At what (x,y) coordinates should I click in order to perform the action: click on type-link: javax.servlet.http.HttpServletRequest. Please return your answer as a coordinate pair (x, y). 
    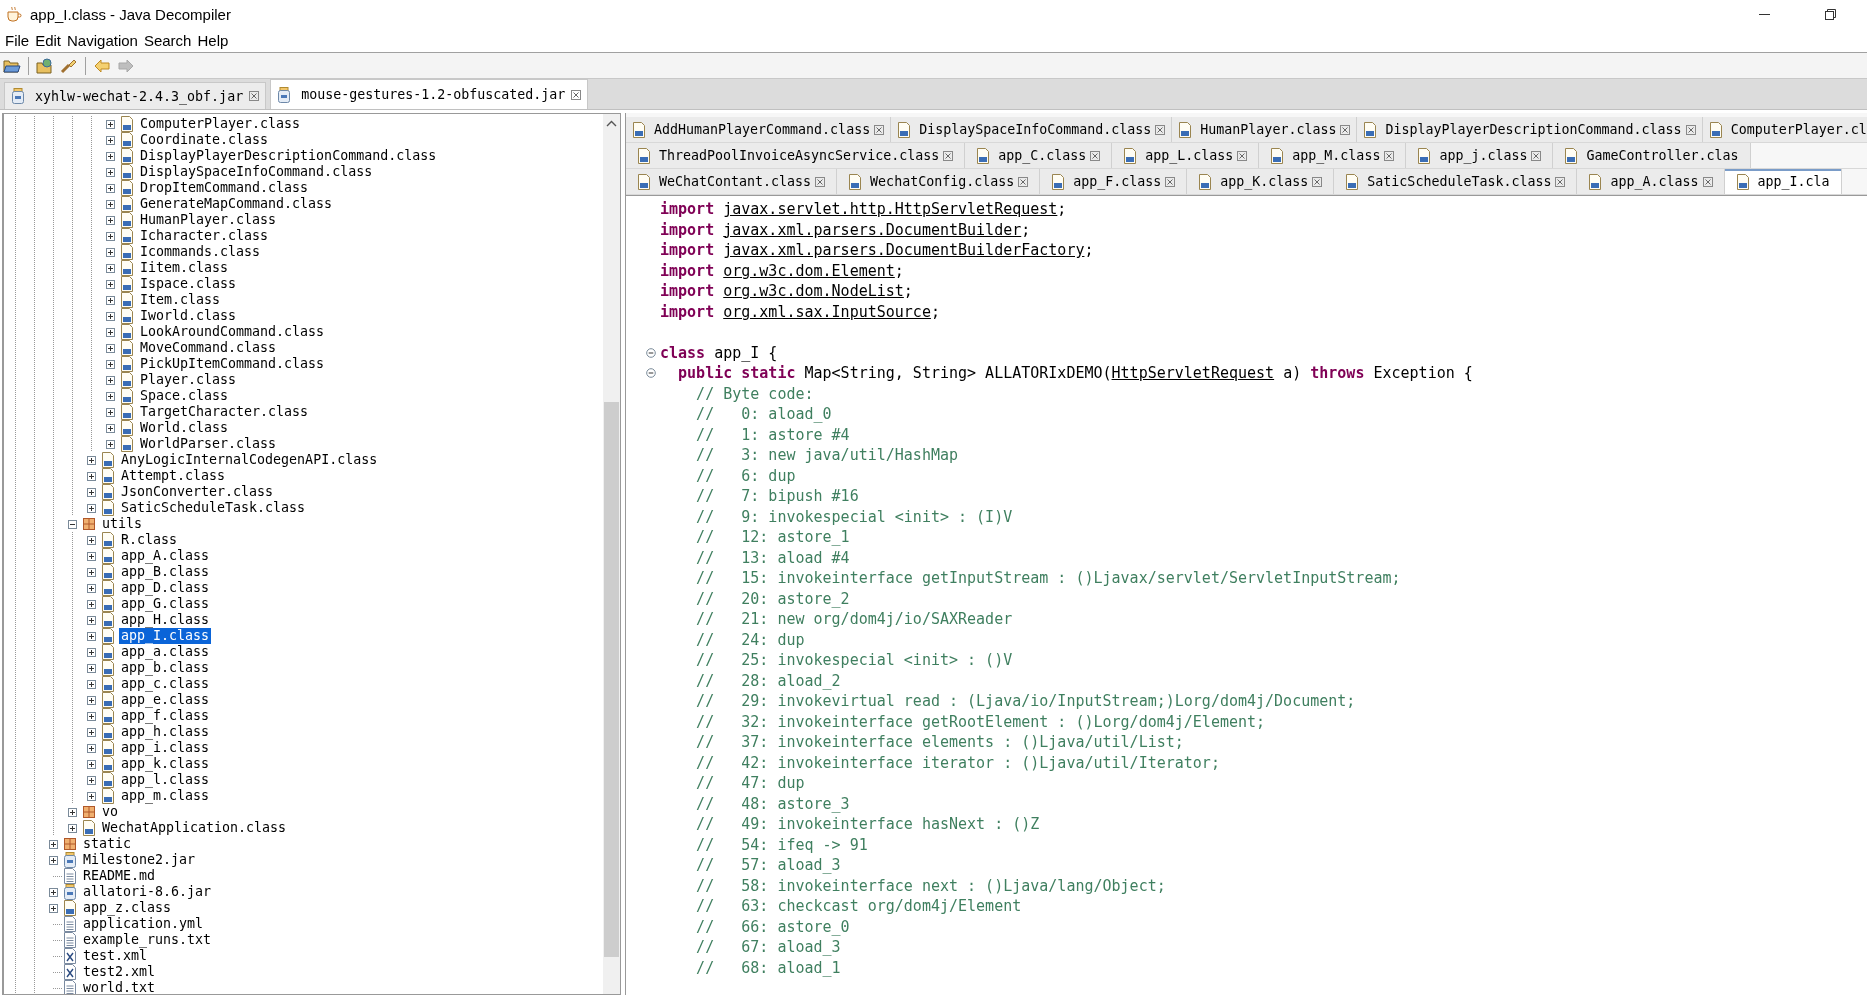
    Looking at the image, I should click on (890, 209).